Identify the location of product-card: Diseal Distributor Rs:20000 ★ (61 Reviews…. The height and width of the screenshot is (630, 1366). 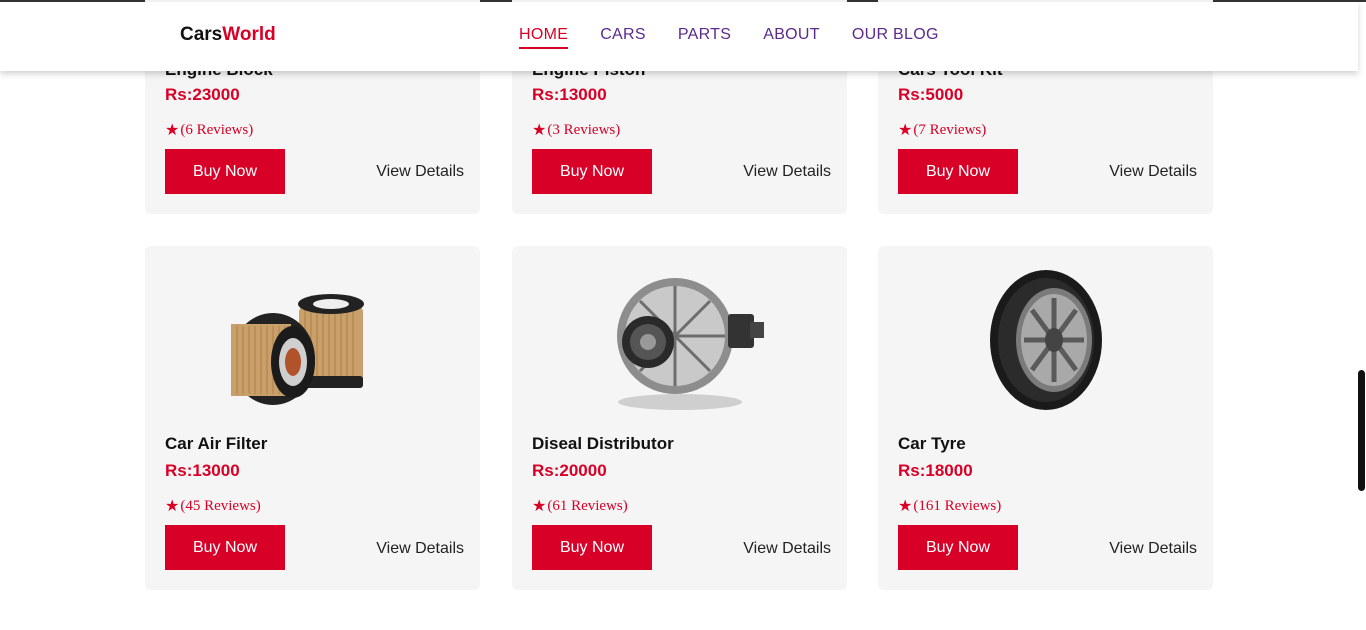
(679, 418).